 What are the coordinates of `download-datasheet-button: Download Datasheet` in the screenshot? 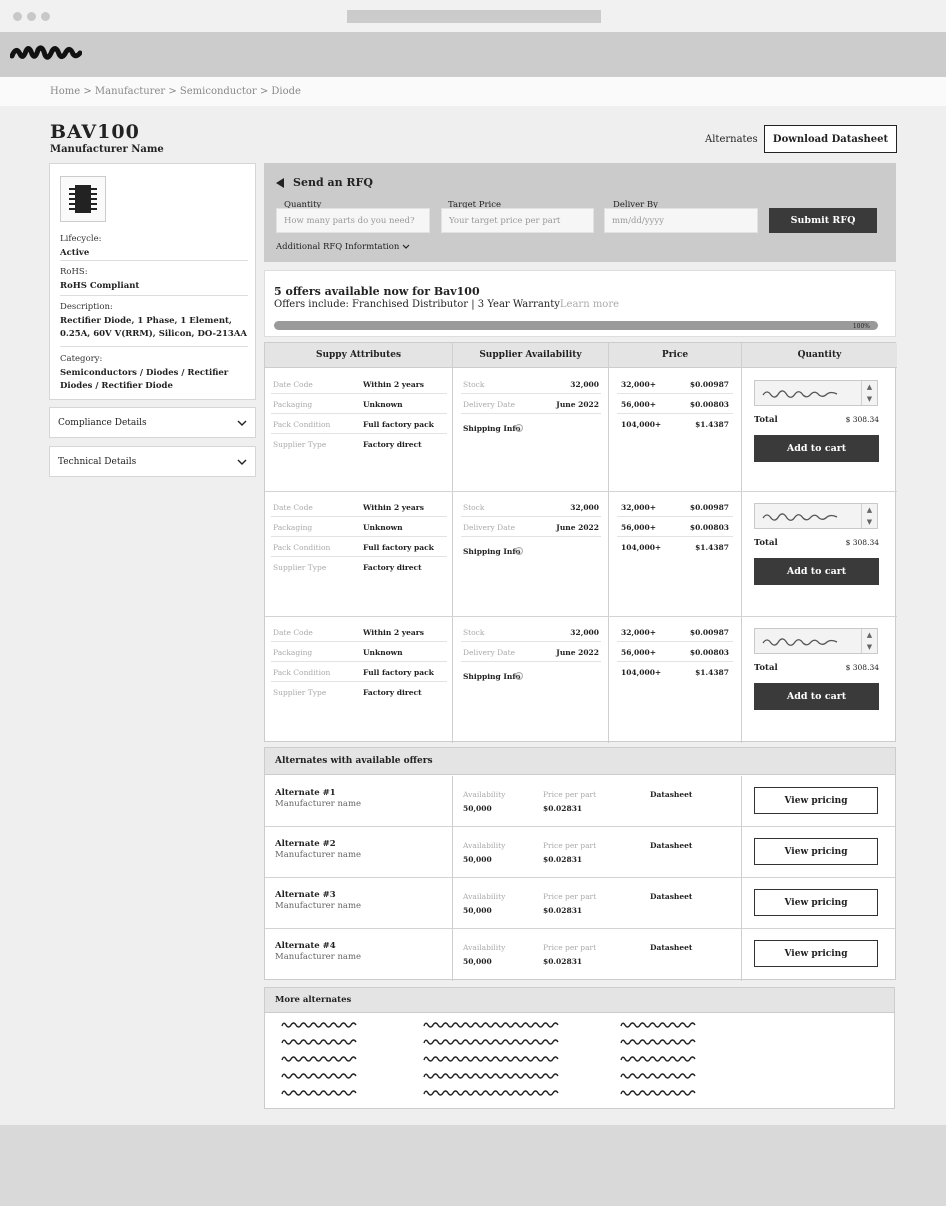 It's located at (830, 139).